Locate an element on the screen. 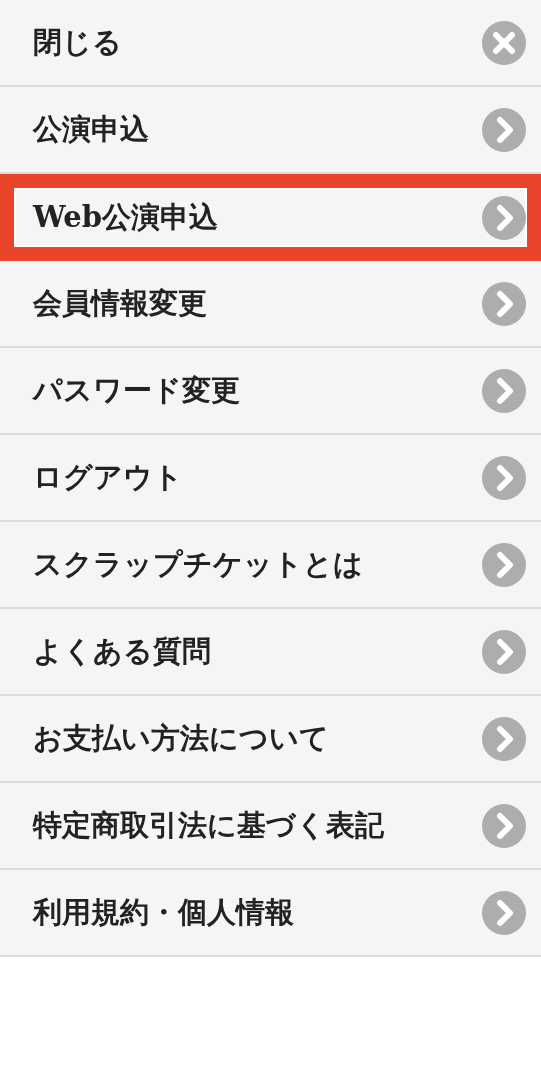  menu-item: Web公演申込 is located at coordinates (270, 217).